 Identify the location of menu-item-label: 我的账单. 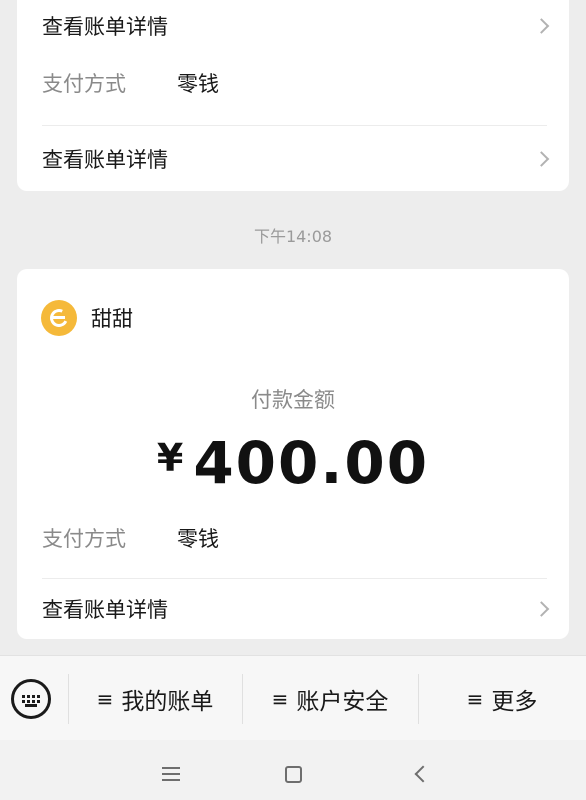
(167, 701).